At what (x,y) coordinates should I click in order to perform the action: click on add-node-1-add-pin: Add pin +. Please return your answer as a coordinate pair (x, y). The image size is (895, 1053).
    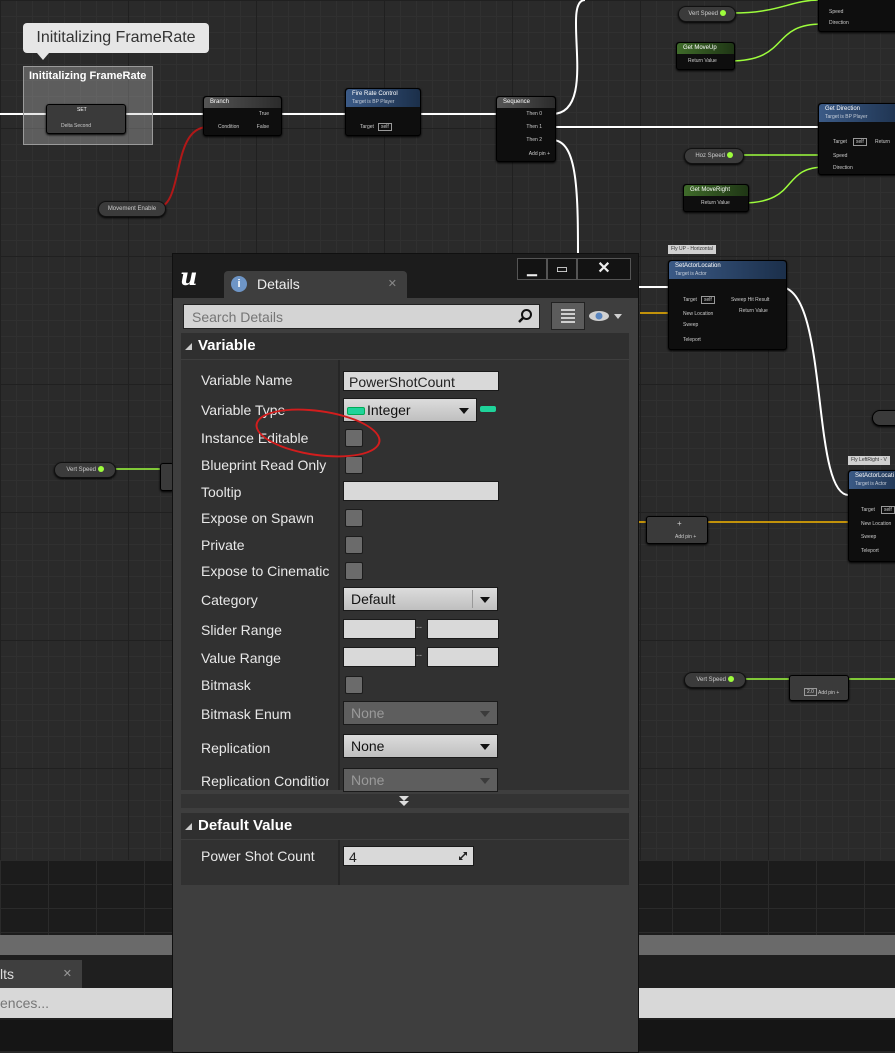
    Looking at the image, I should click on (685, 537).